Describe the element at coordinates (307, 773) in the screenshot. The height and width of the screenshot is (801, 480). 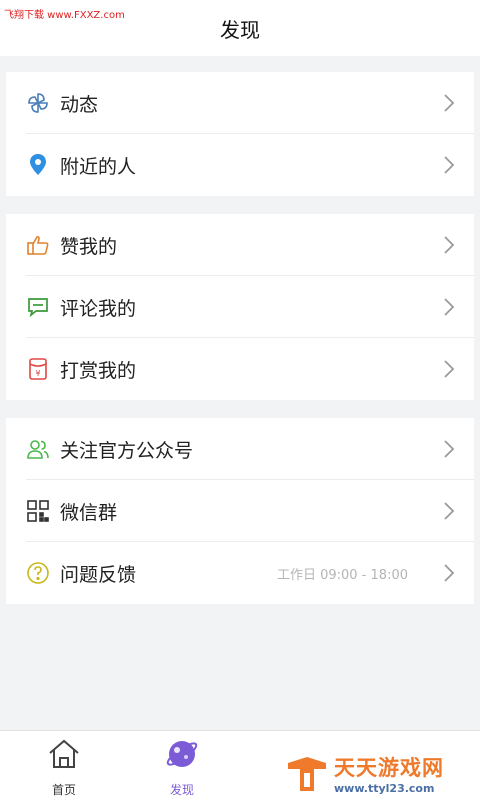
I see `brand-logo-icon` at that location.